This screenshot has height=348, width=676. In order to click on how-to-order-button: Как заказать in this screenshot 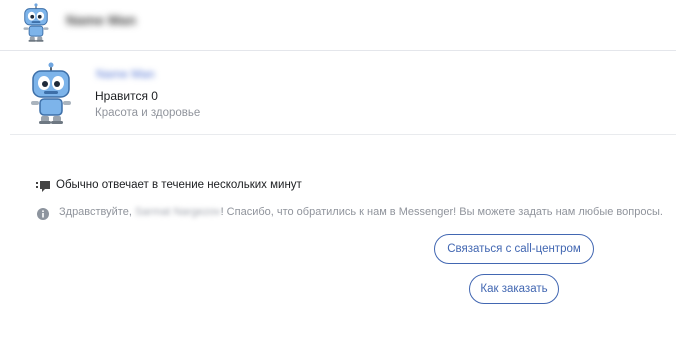, I will do `click(514, 289)`.